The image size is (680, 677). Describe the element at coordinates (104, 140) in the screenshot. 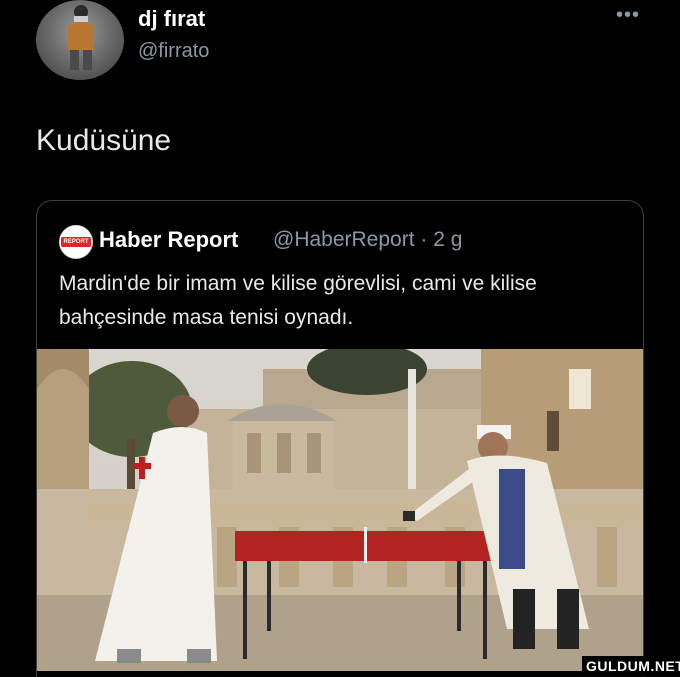

I see `tweet-text: Kudüsüne` at that location.